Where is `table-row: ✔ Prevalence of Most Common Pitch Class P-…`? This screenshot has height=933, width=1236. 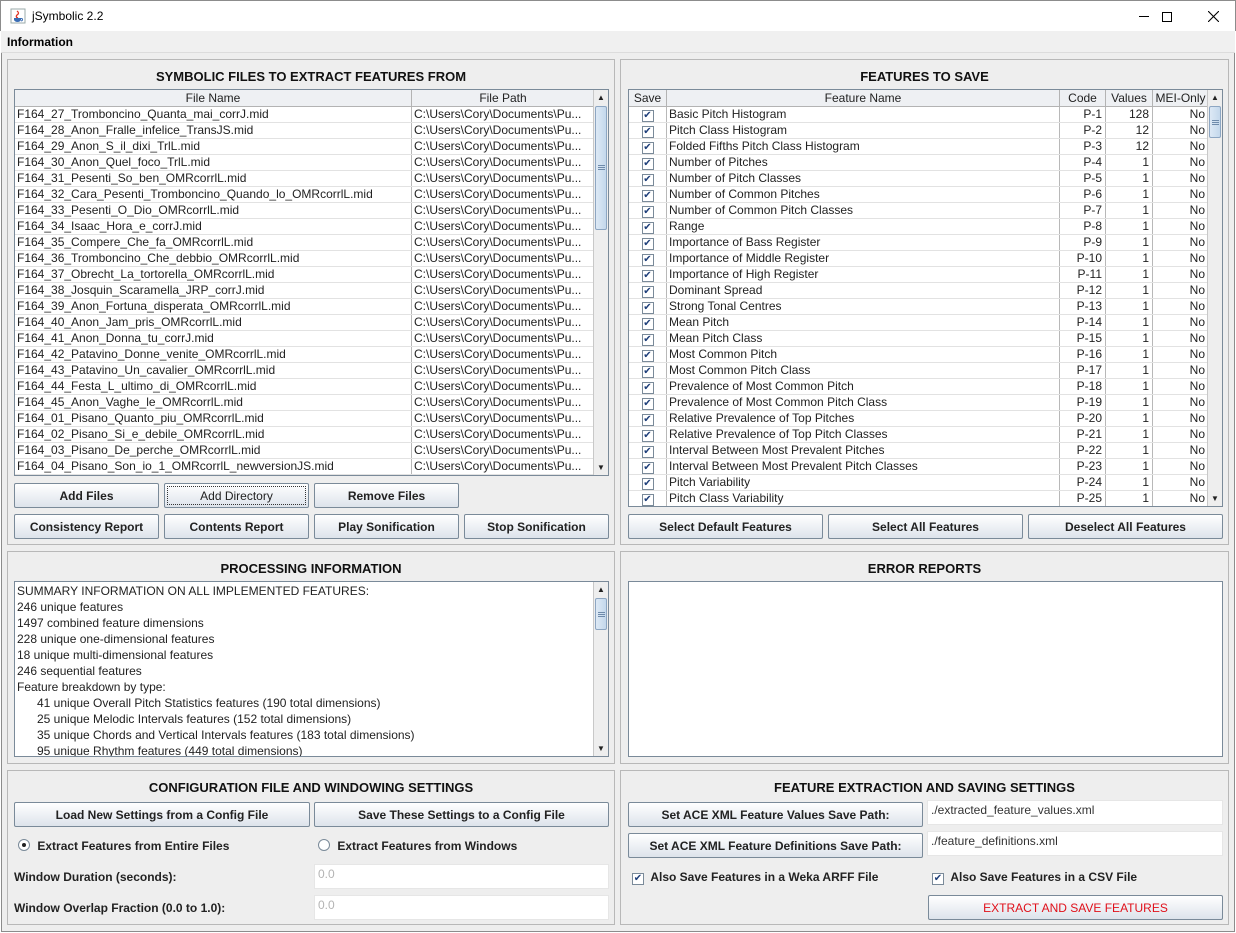 table-row: ✔ Prevalence of Most Common Pitch Class P-… is located at coordinates (919, 403).